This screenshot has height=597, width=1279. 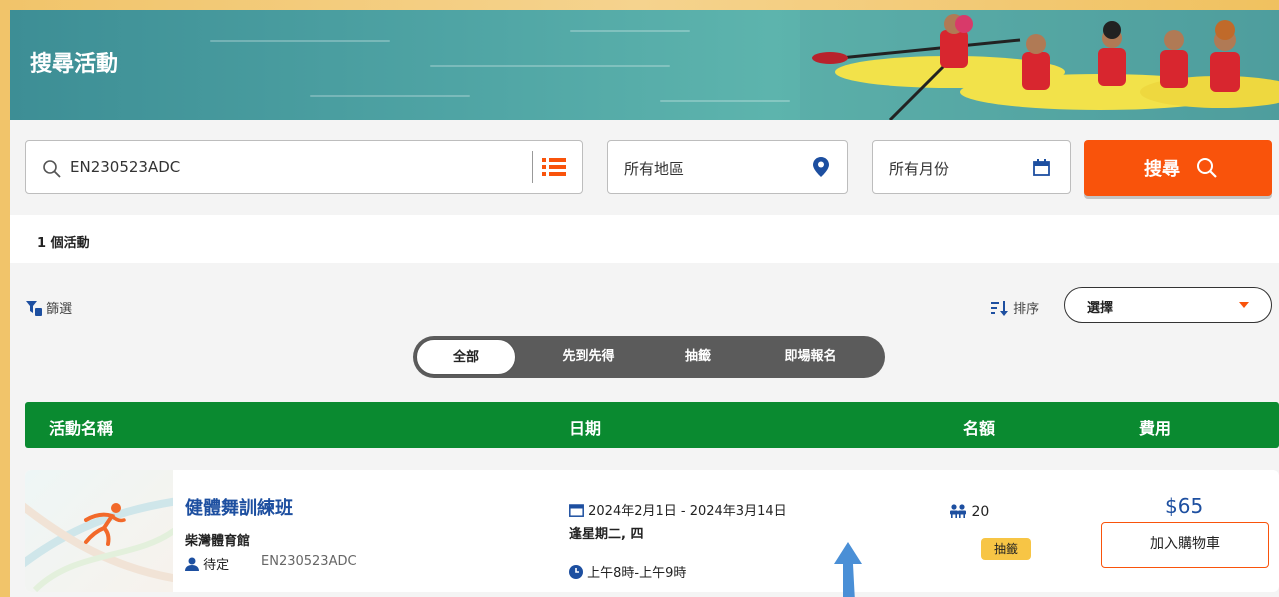 What do you see at coordinates (810, 357) in the screenshot?
I see `tab-walk-in: 即場報名` at bounding box center [810, 357].